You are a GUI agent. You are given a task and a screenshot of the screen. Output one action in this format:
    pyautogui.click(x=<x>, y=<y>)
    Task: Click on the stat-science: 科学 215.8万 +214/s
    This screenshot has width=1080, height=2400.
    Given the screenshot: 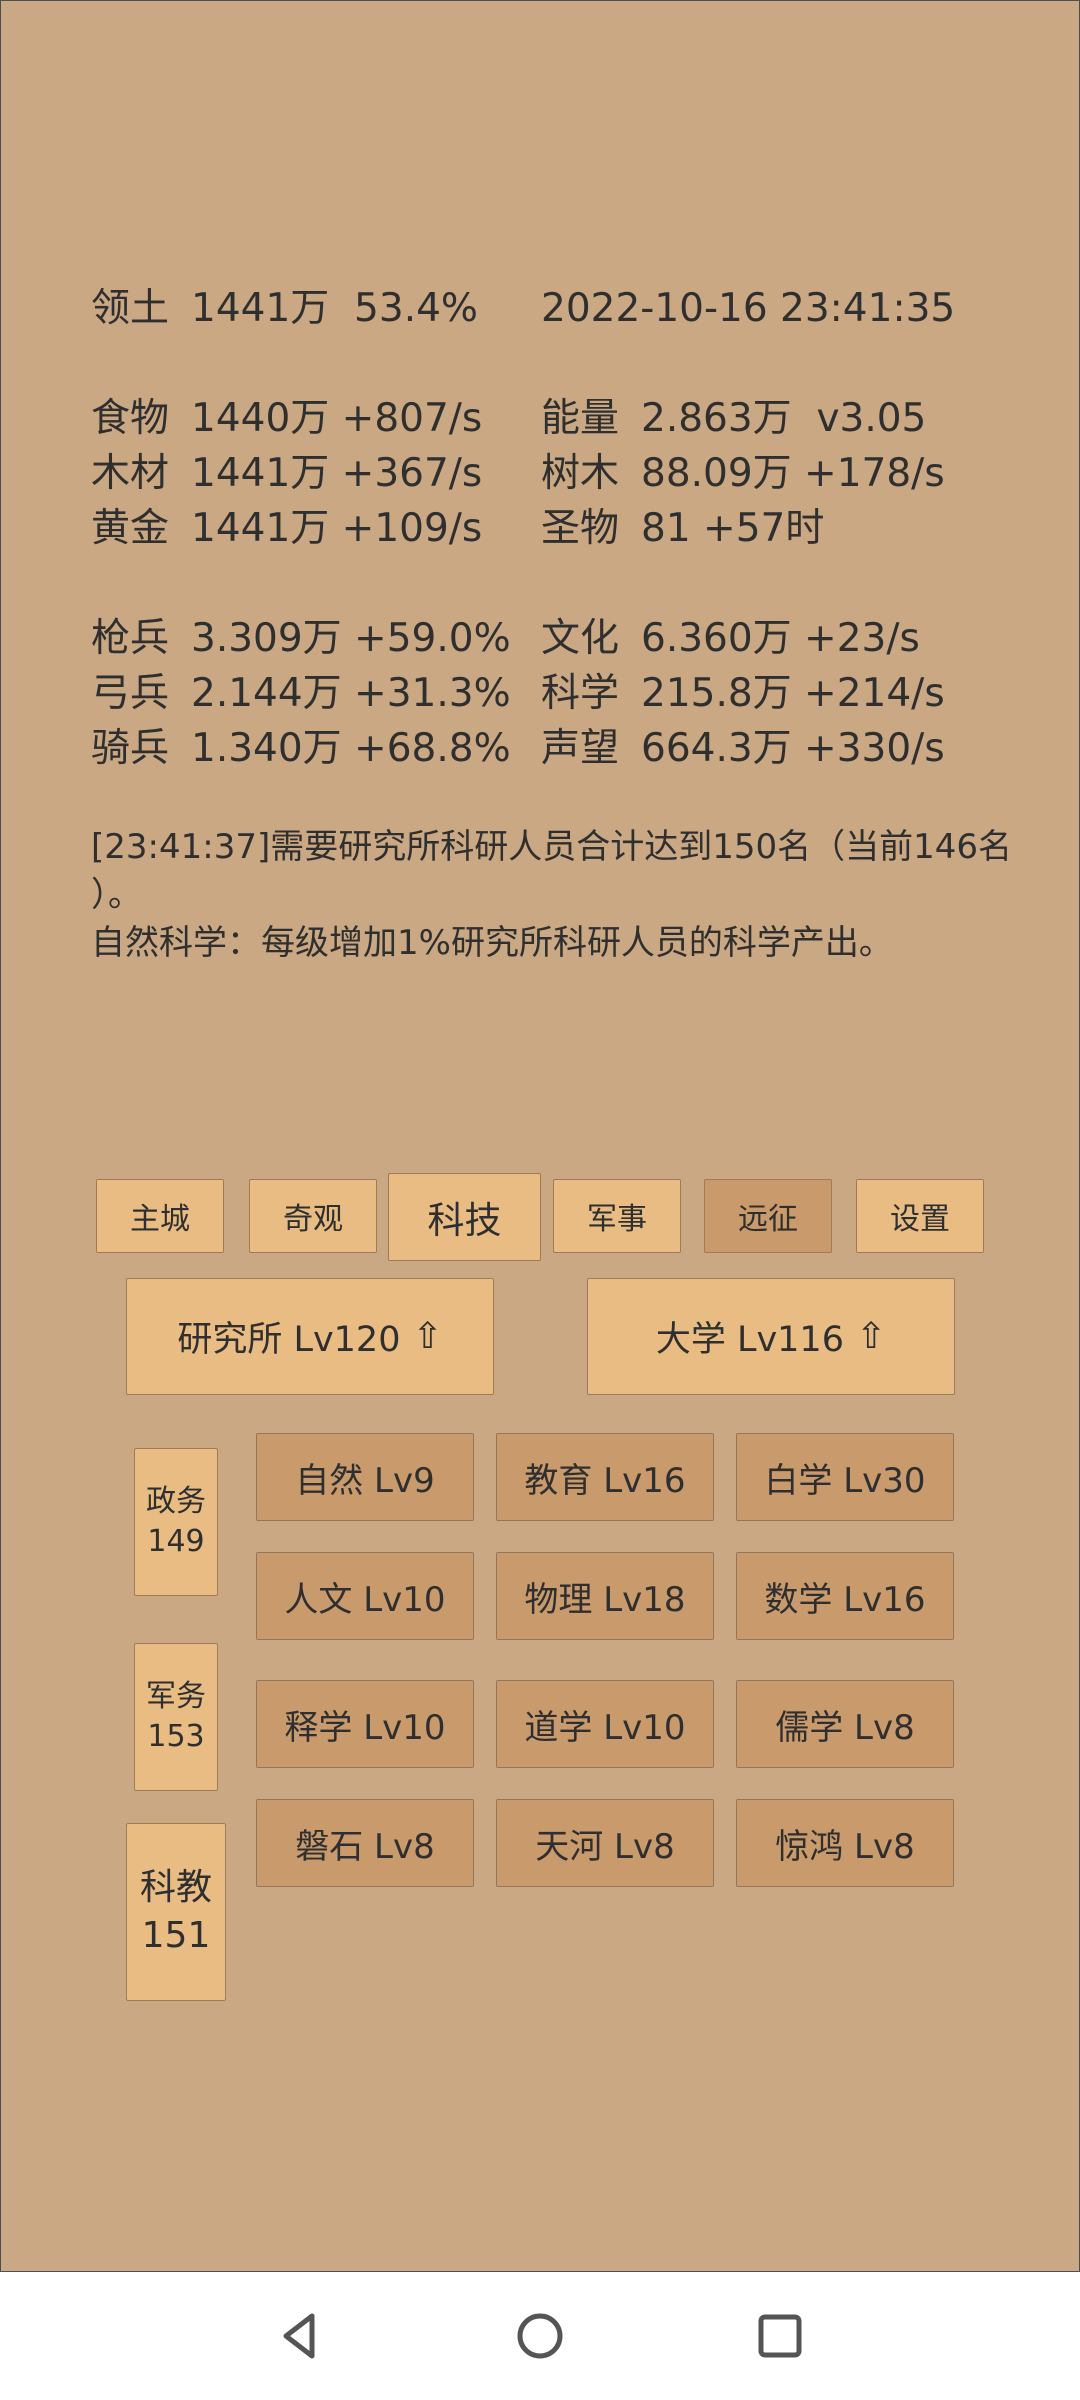 What is the action you would take?
    pyautogui.click(x=743, y=693)
    